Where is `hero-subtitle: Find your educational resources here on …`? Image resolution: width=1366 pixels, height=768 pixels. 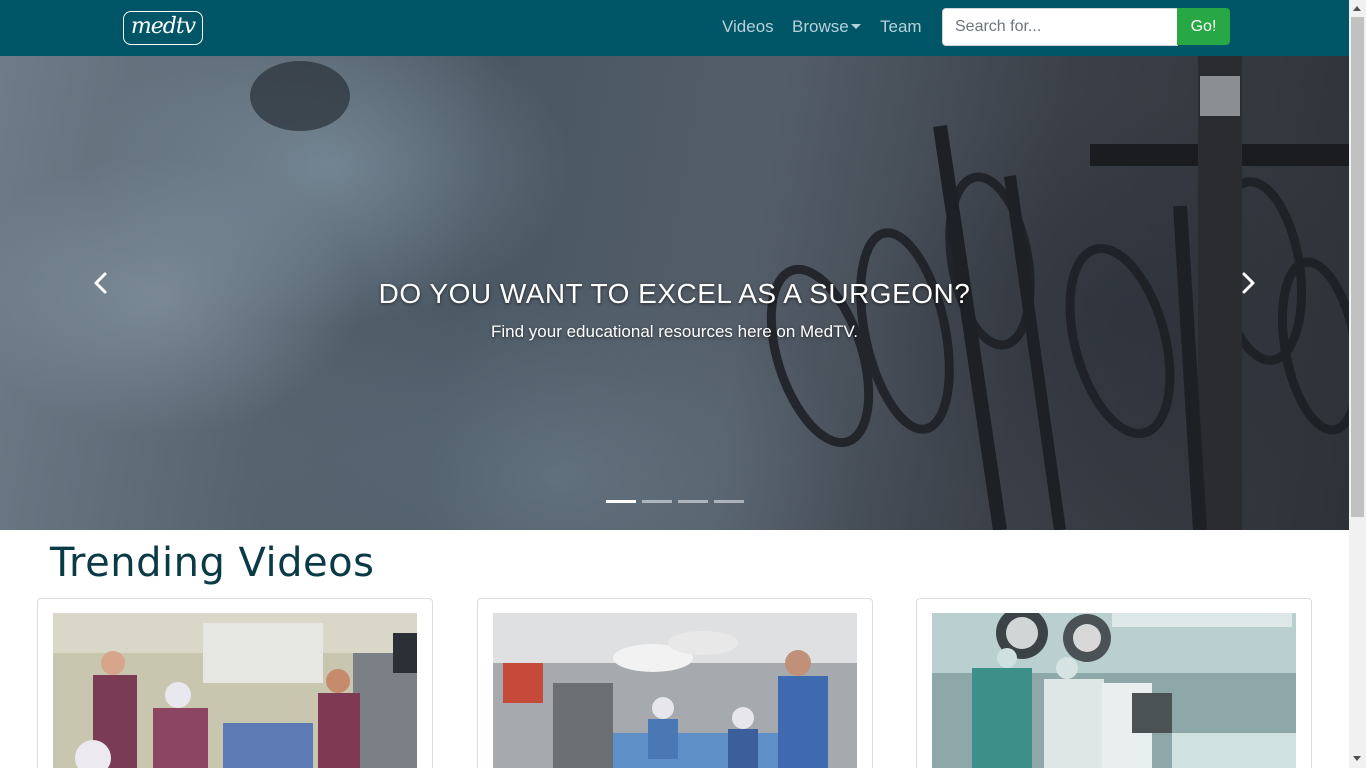
hero-subtitle: Find your educational resources here on … is located at coordinates (674, 331).